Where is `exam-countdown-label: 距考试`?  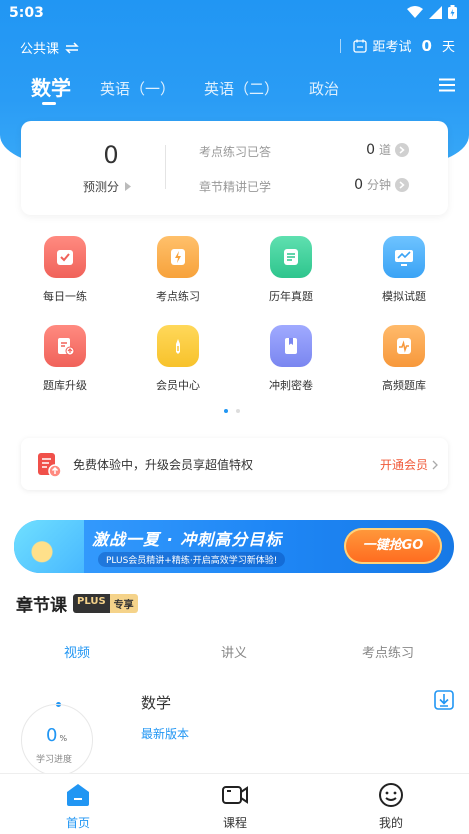 exam-countdown-label: 距考试 is located at coordinates (392, 47).